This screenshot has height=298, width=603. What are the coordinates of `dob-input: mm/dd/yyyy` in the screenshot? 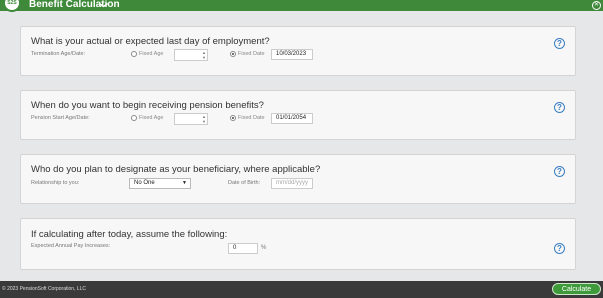 It's located at (292, 183).